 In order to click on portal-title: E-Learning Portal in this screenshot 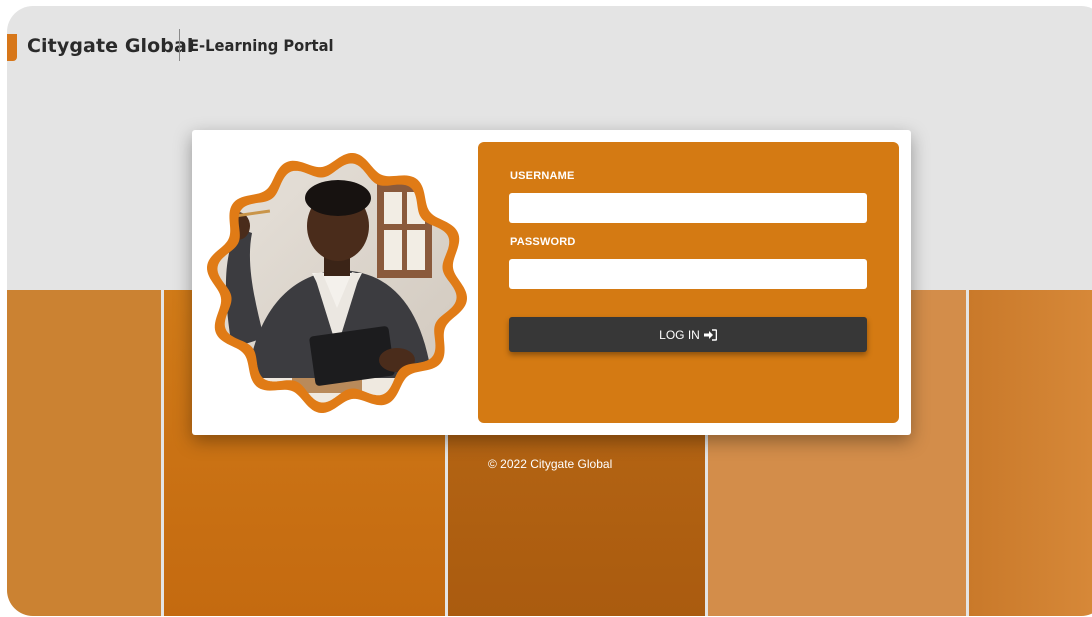, I will do `click(261, 45)`.